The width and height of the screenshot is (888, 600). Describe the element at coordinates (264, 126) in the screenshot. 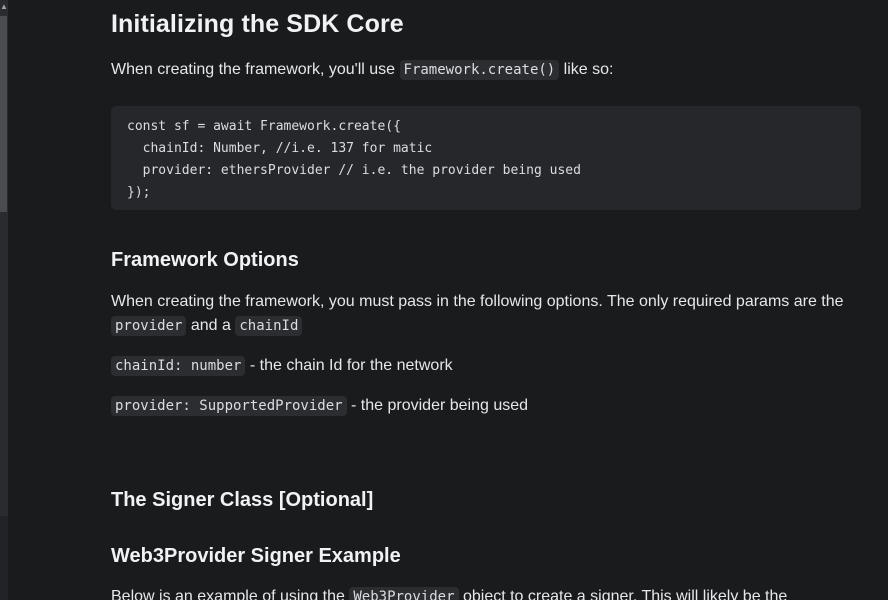

I see `code-line: const sf = await Framework.create({` at that location.